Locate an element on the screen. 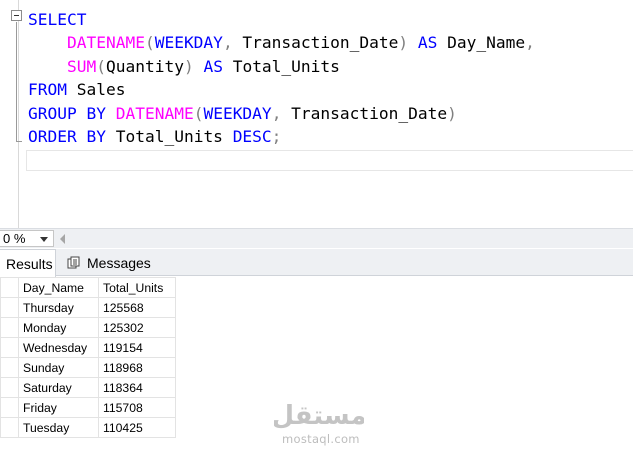 The image size is (633, 455). cell-day-name: Friday is located at coordinates (58, 407).